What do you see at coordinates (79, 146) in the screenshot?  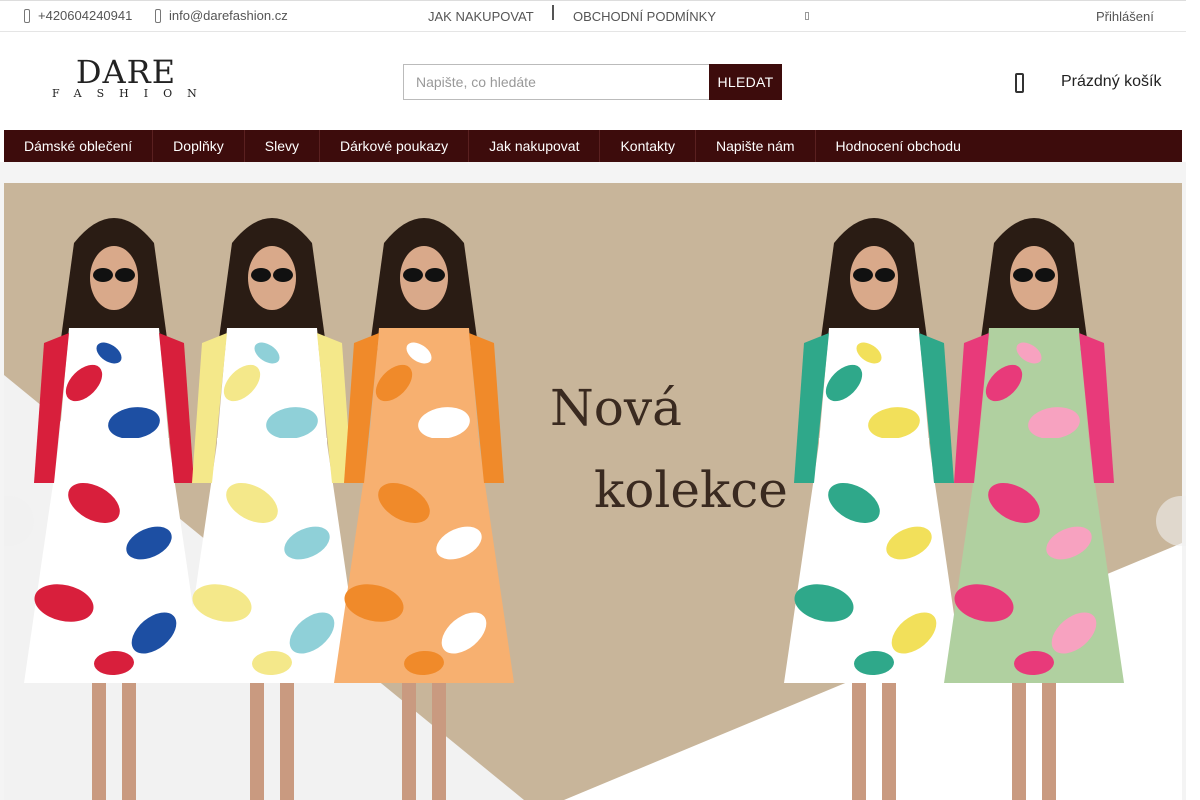 I see `nav-damske-obleceni: Dámské oblečení` at bounding box center [79, 146].